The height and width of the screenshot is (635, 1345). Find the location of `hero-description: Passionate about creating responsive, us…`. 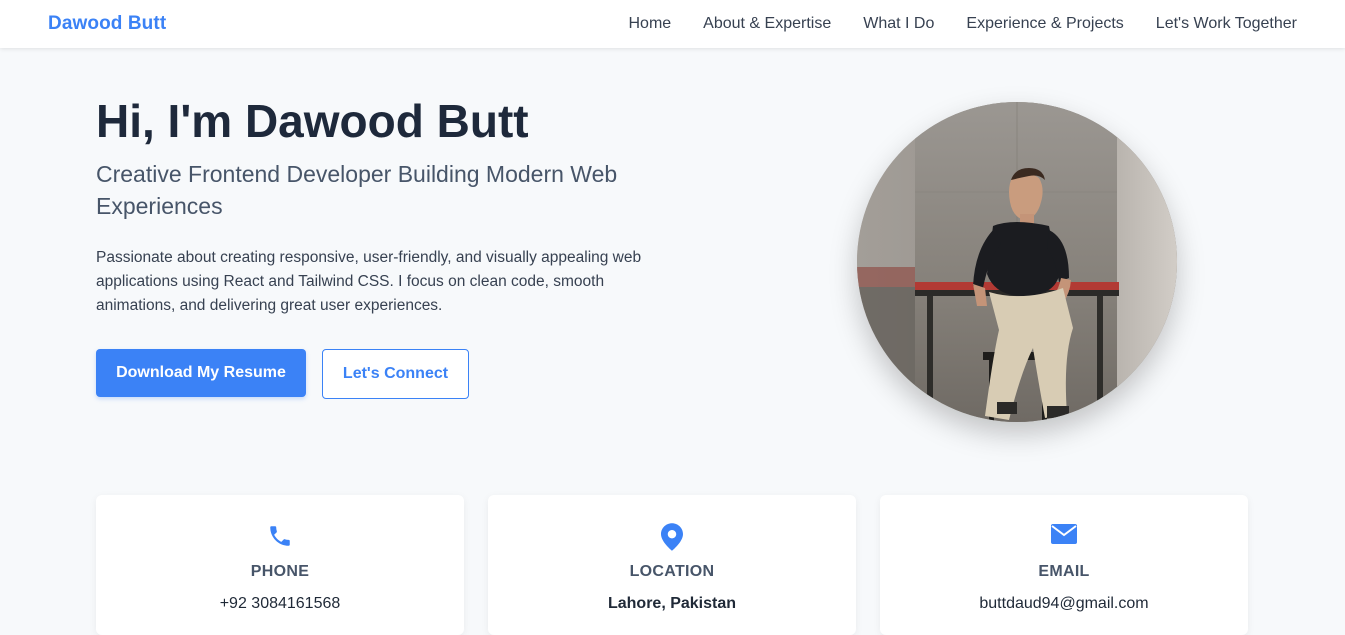

hero-description: Passionate about creating responsive, us… is located at coordinates (369, 281).